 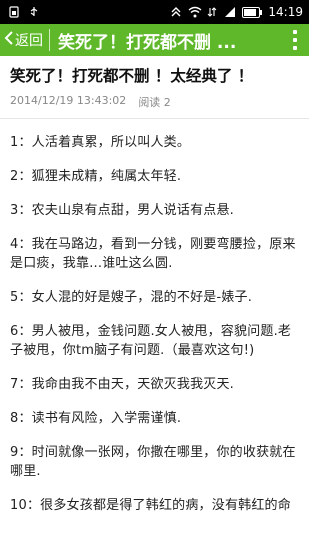 What do you see at coordinates (100, 142) in the screenshot?
I see `paragraph: 1：人活着真累，所以叫人类。` at bounding box center [100, 142].